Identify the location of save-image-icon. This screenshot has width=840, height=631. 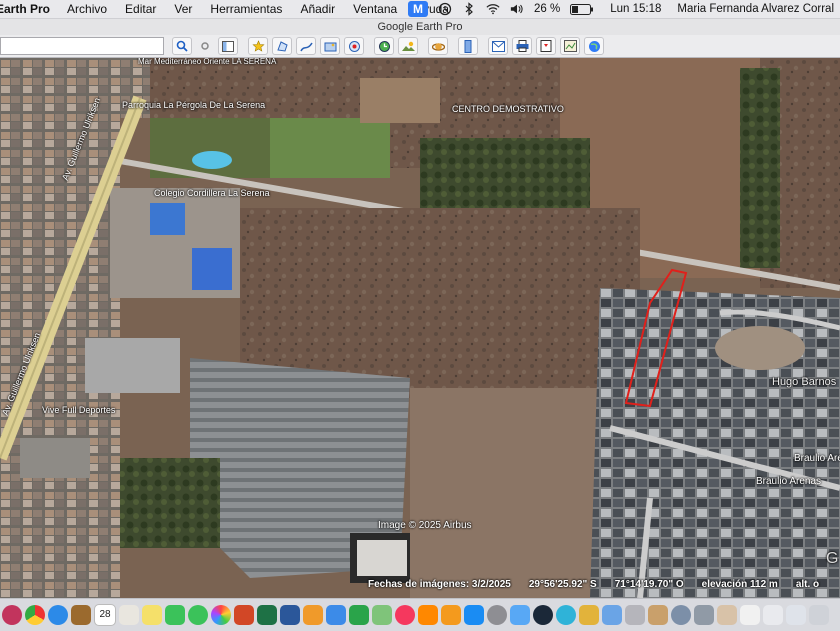
(546, 46).